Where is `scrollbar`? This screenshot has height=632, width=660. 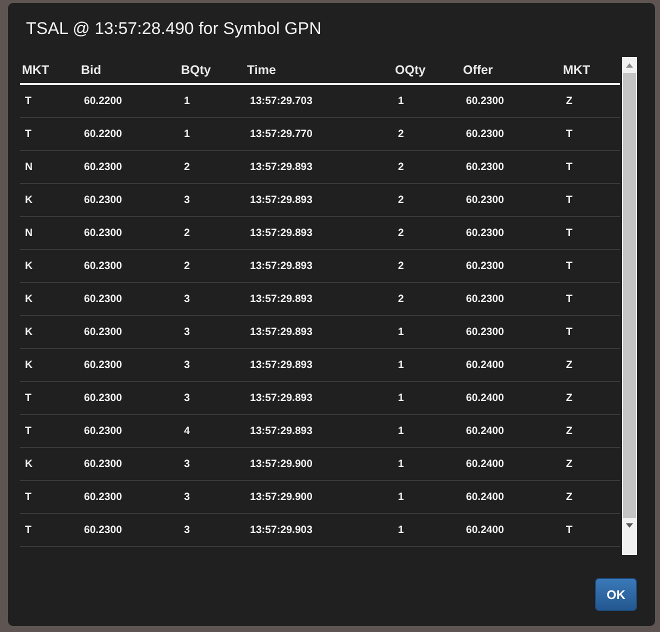 scrollbar is located at coordinates (629, 306).